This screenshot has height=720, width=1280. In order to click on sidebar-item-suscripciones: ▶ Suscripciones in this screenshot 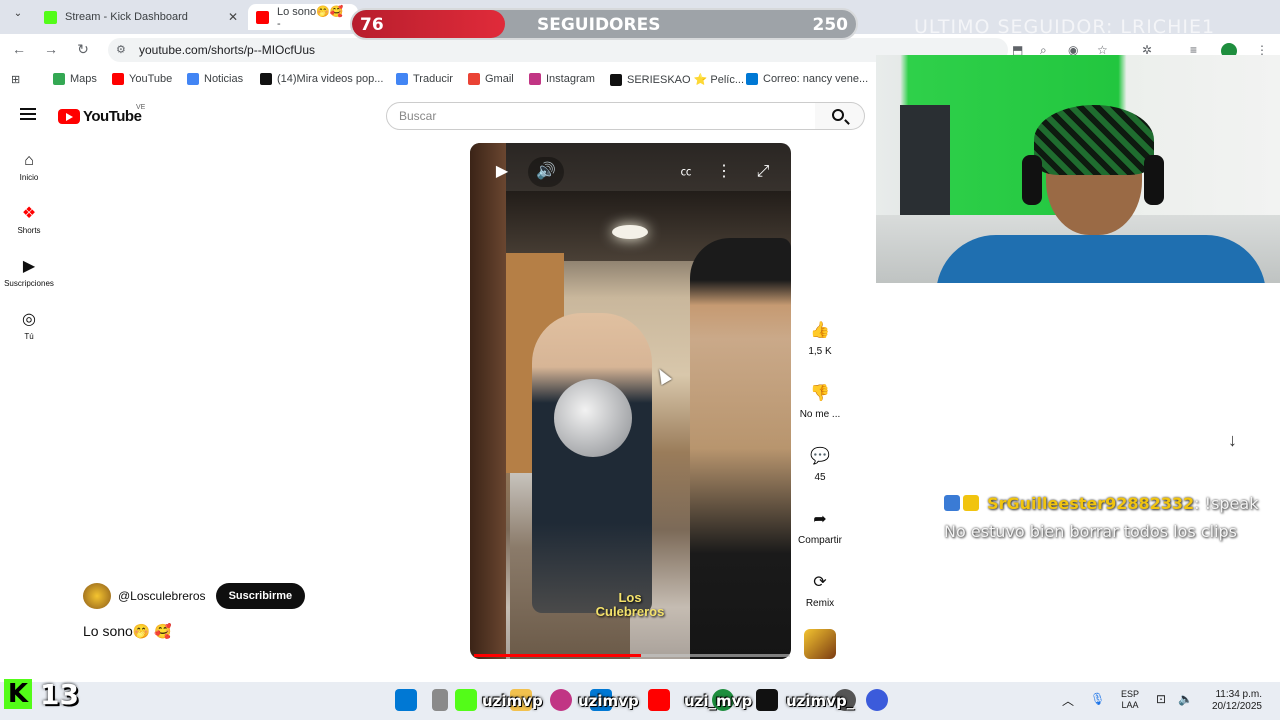, I will do `click(29, 272)`.